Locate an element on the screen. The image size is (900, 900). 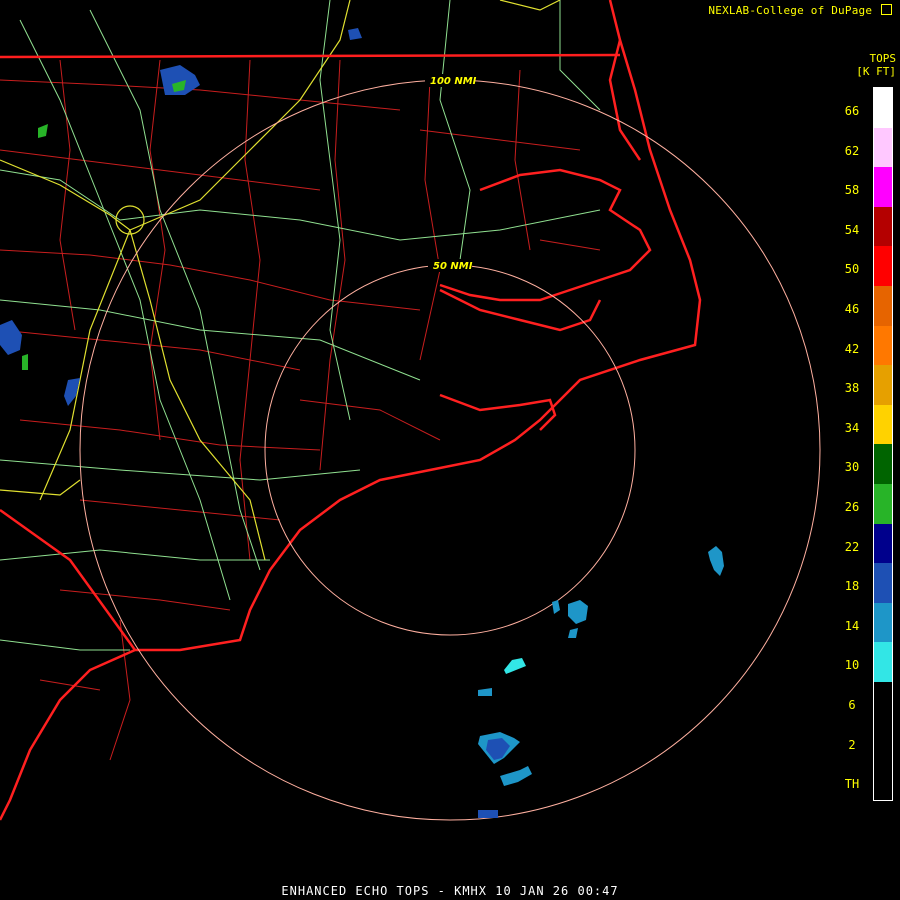
legend-label: 66 is located at coordinates (852, 111).